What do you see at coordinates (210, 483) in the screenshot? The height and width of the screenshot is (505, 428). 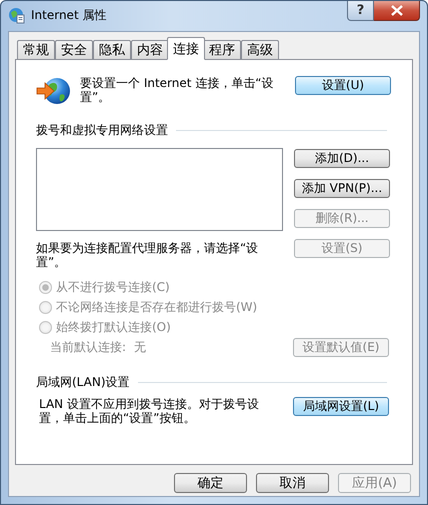 I see `dialog-button: 确定` at bounding box center [210, 483].